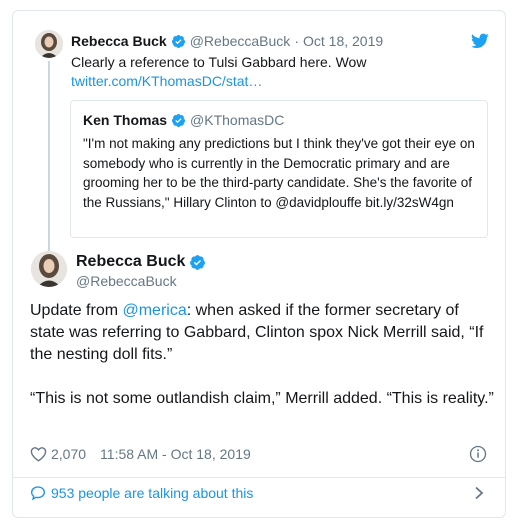 This screenshot has height=522, width=518. What do you see at coordinates (76, 310) in the screenshot?
I see `paragraph-1-prefix: Update from` at bounding box center [76, 310].